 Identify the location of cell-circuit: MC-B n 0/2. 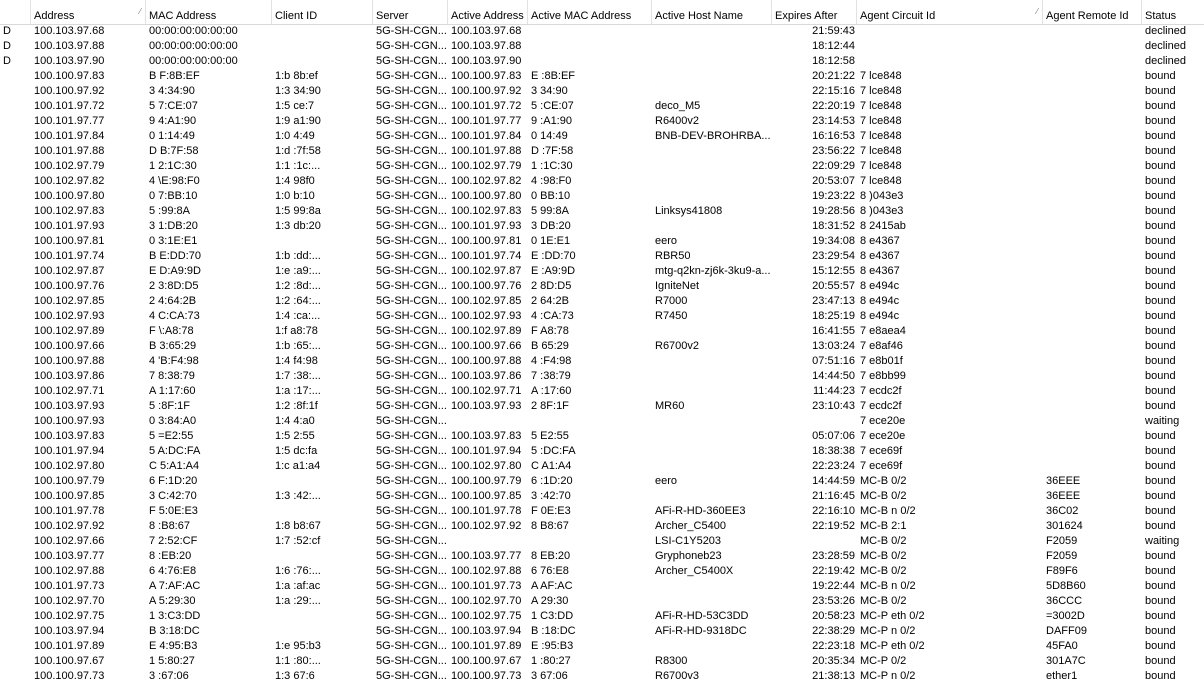
(888, 511).